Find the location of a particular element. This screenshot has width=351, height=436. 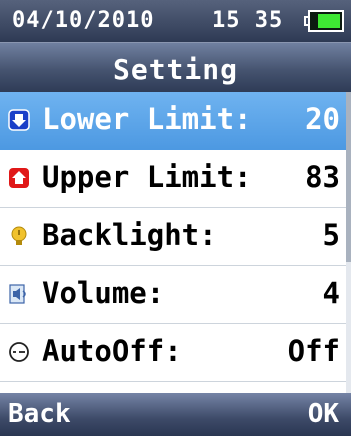

title-bar: Setting is located at coordinates (175, 67).